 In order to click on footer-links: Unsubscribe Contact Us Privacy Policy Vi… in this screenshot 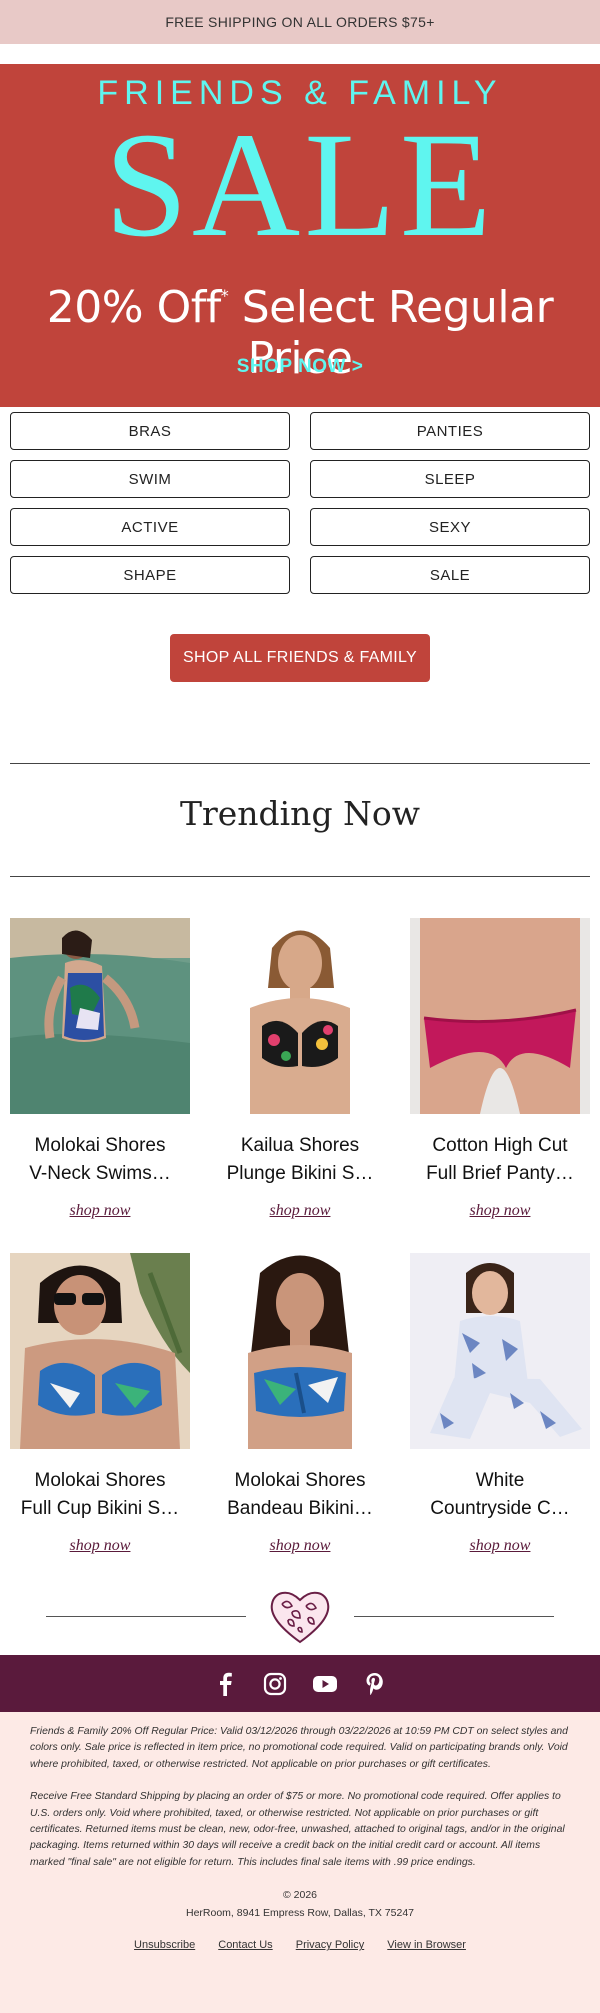, I will do `click(300, 1945)`.